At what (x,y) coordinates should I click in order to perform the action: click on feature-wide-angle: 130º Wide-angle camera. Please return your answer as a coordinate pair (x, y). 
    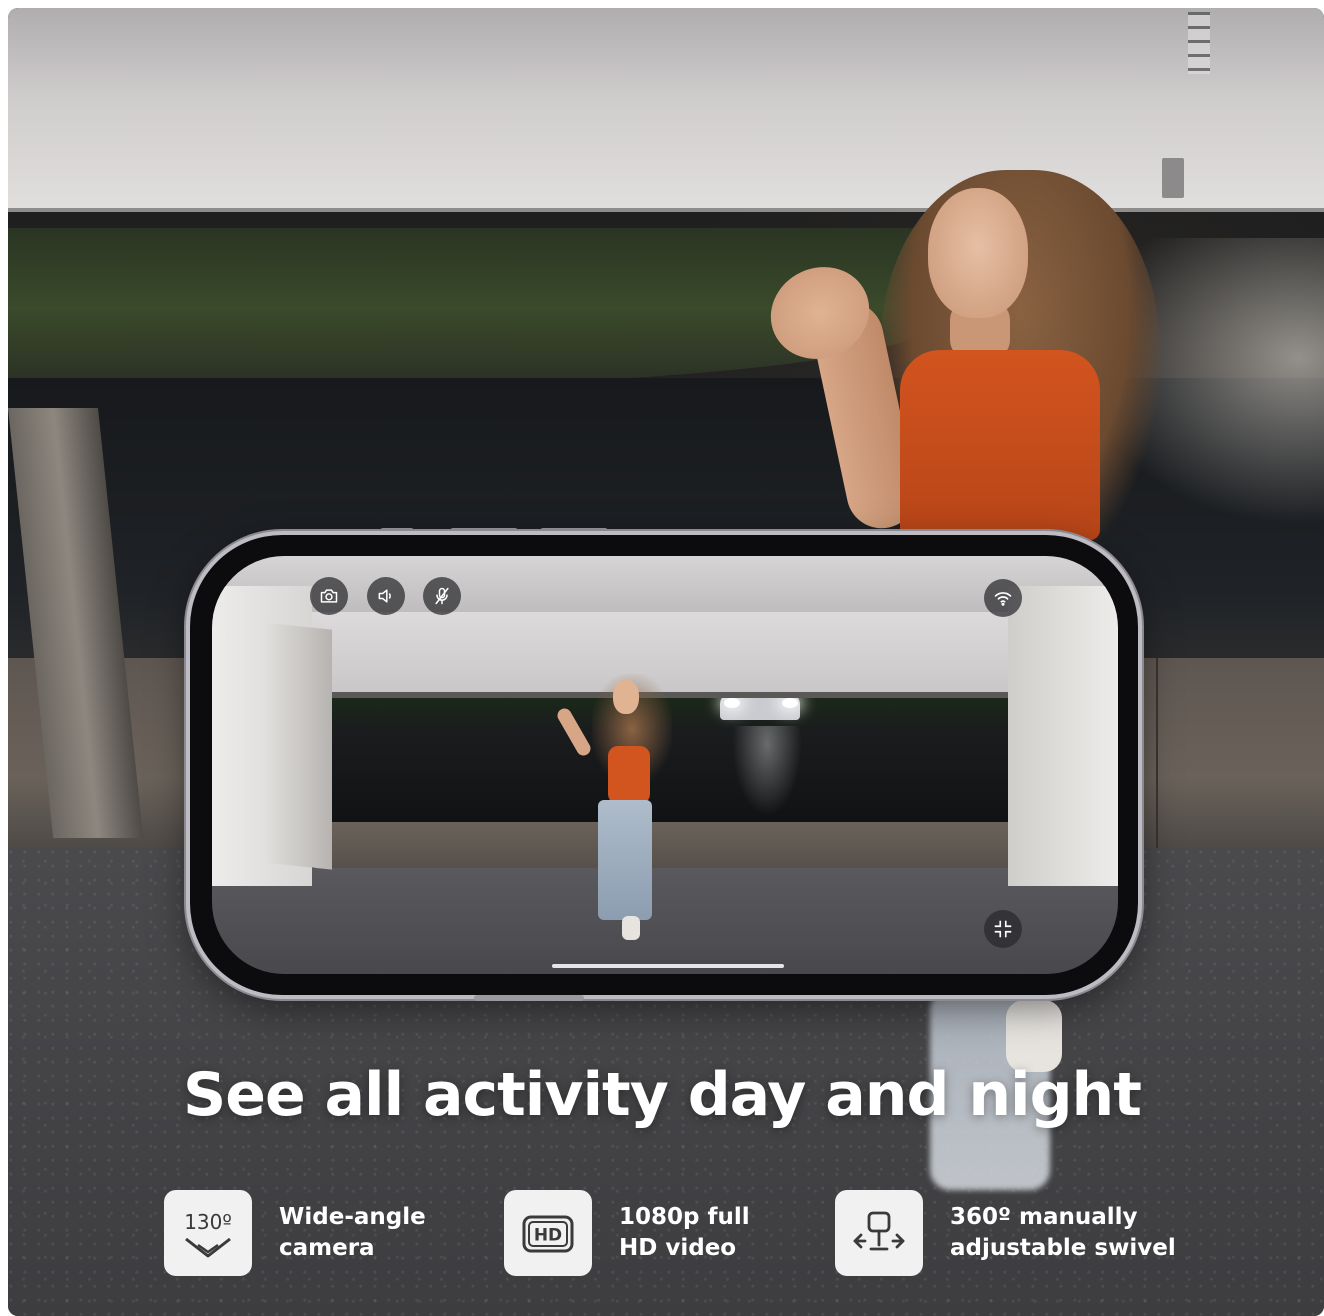
    Looking at the image, I should click on (295, 1233).